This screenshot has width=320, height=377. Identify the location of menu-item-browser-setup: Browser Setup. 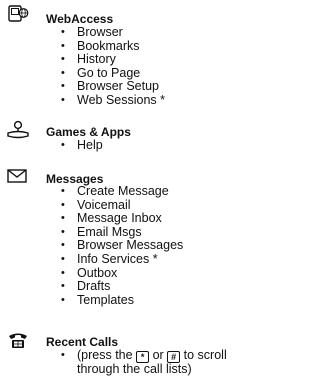
(113, 87).